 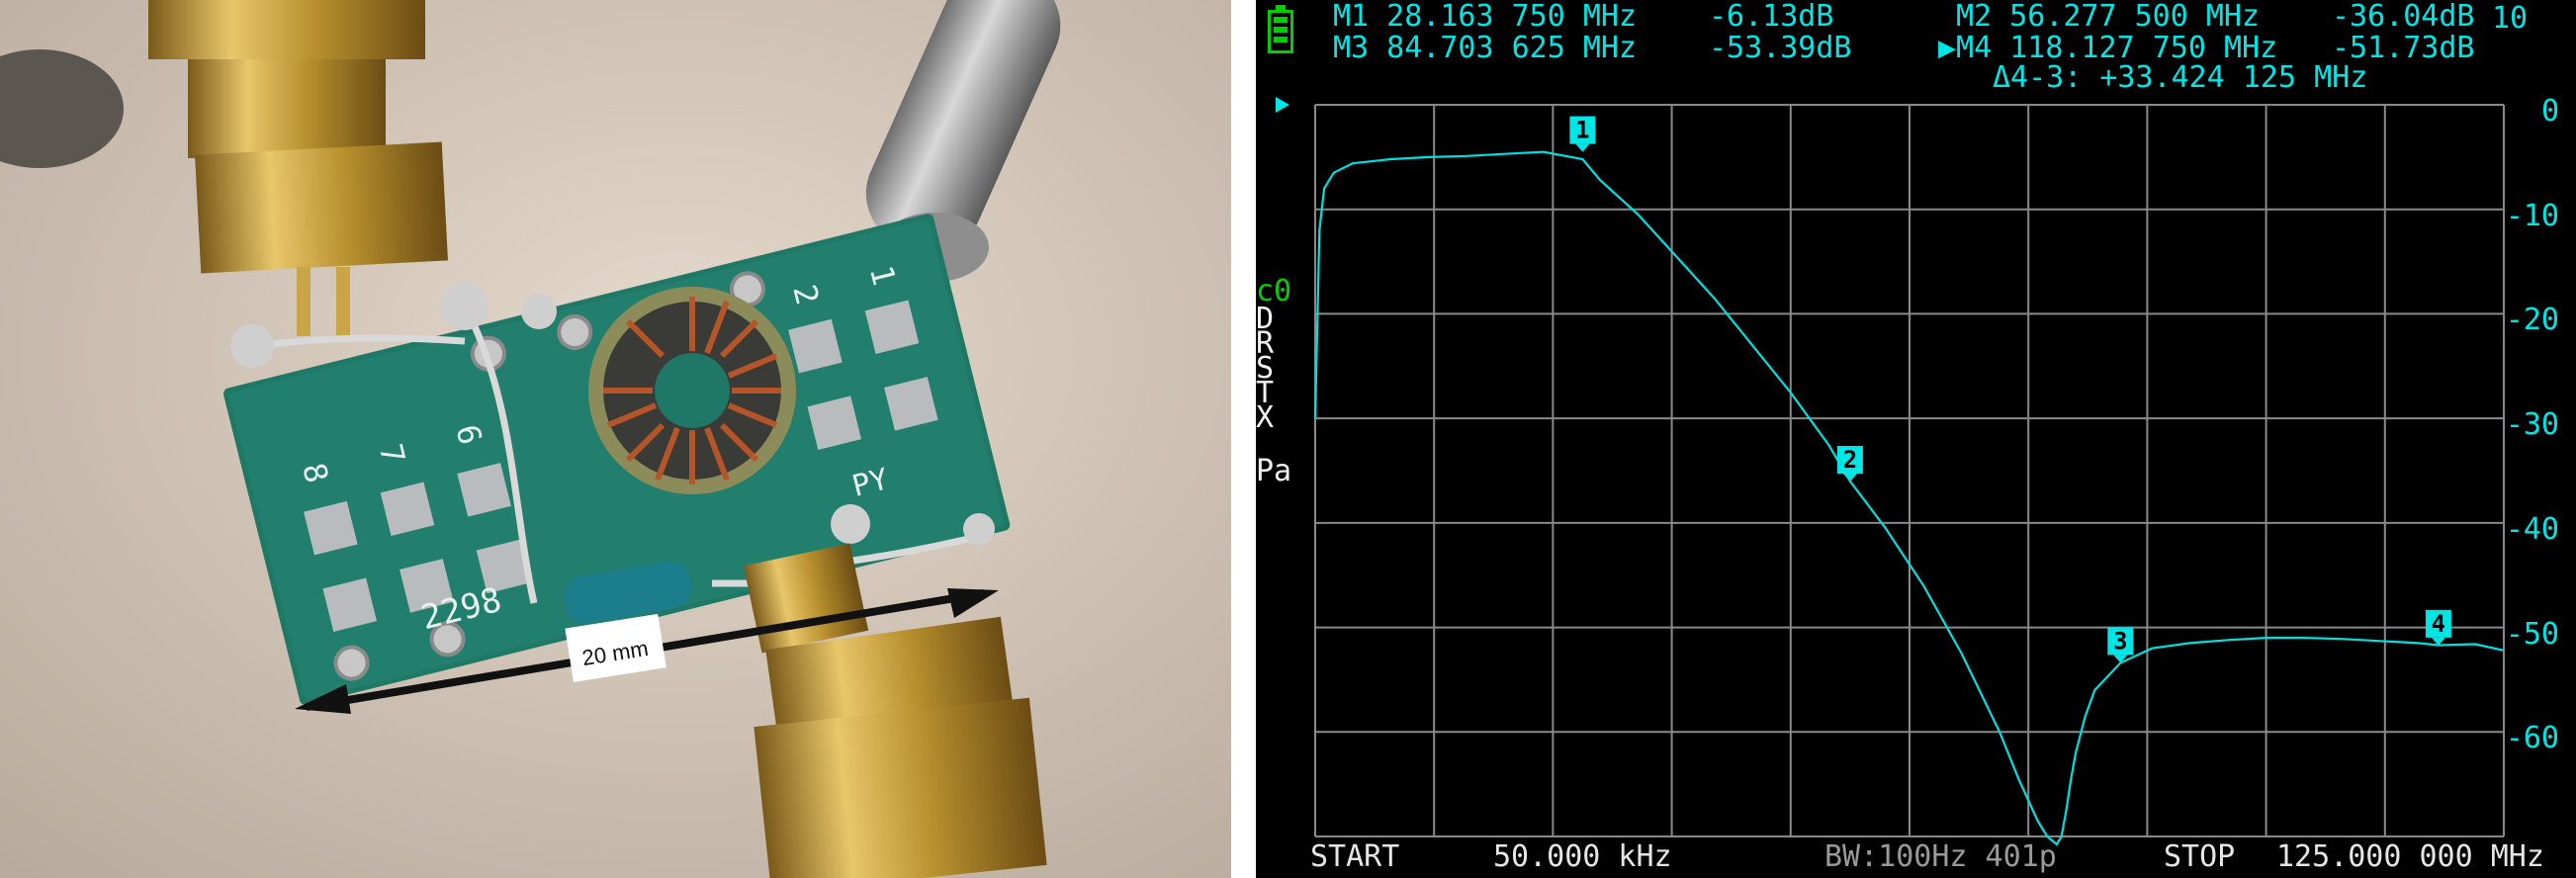 I want to click on y-tick-label: -60, so click(x=2532, y=739).